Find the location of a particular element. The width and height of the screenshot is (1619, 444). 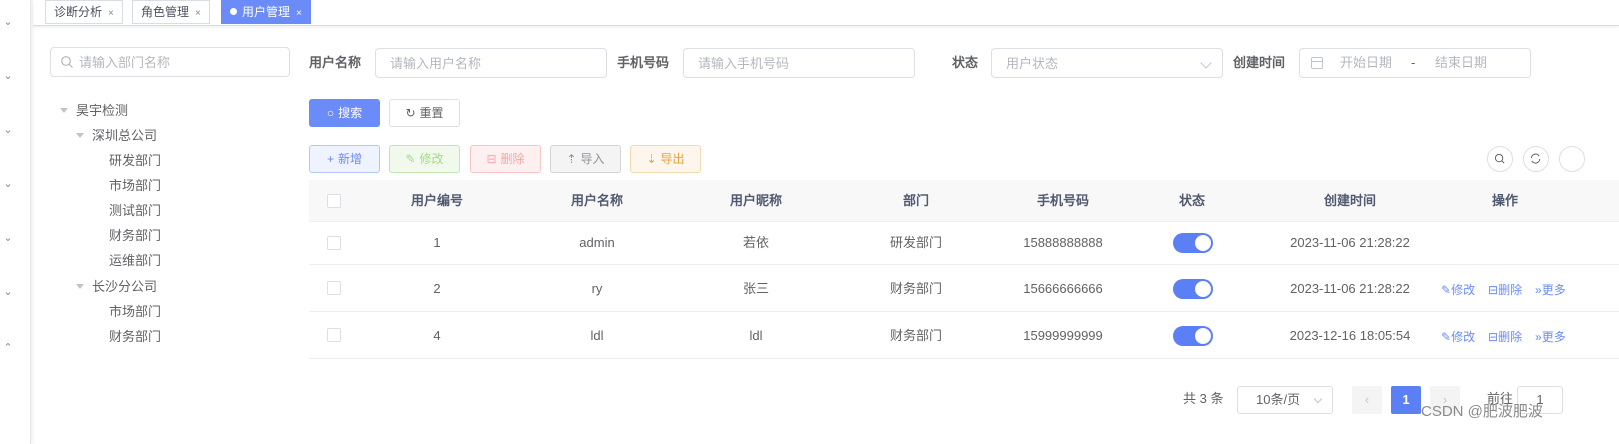

export-button: ⇣ 导出 is located at coordinates (665, 159).